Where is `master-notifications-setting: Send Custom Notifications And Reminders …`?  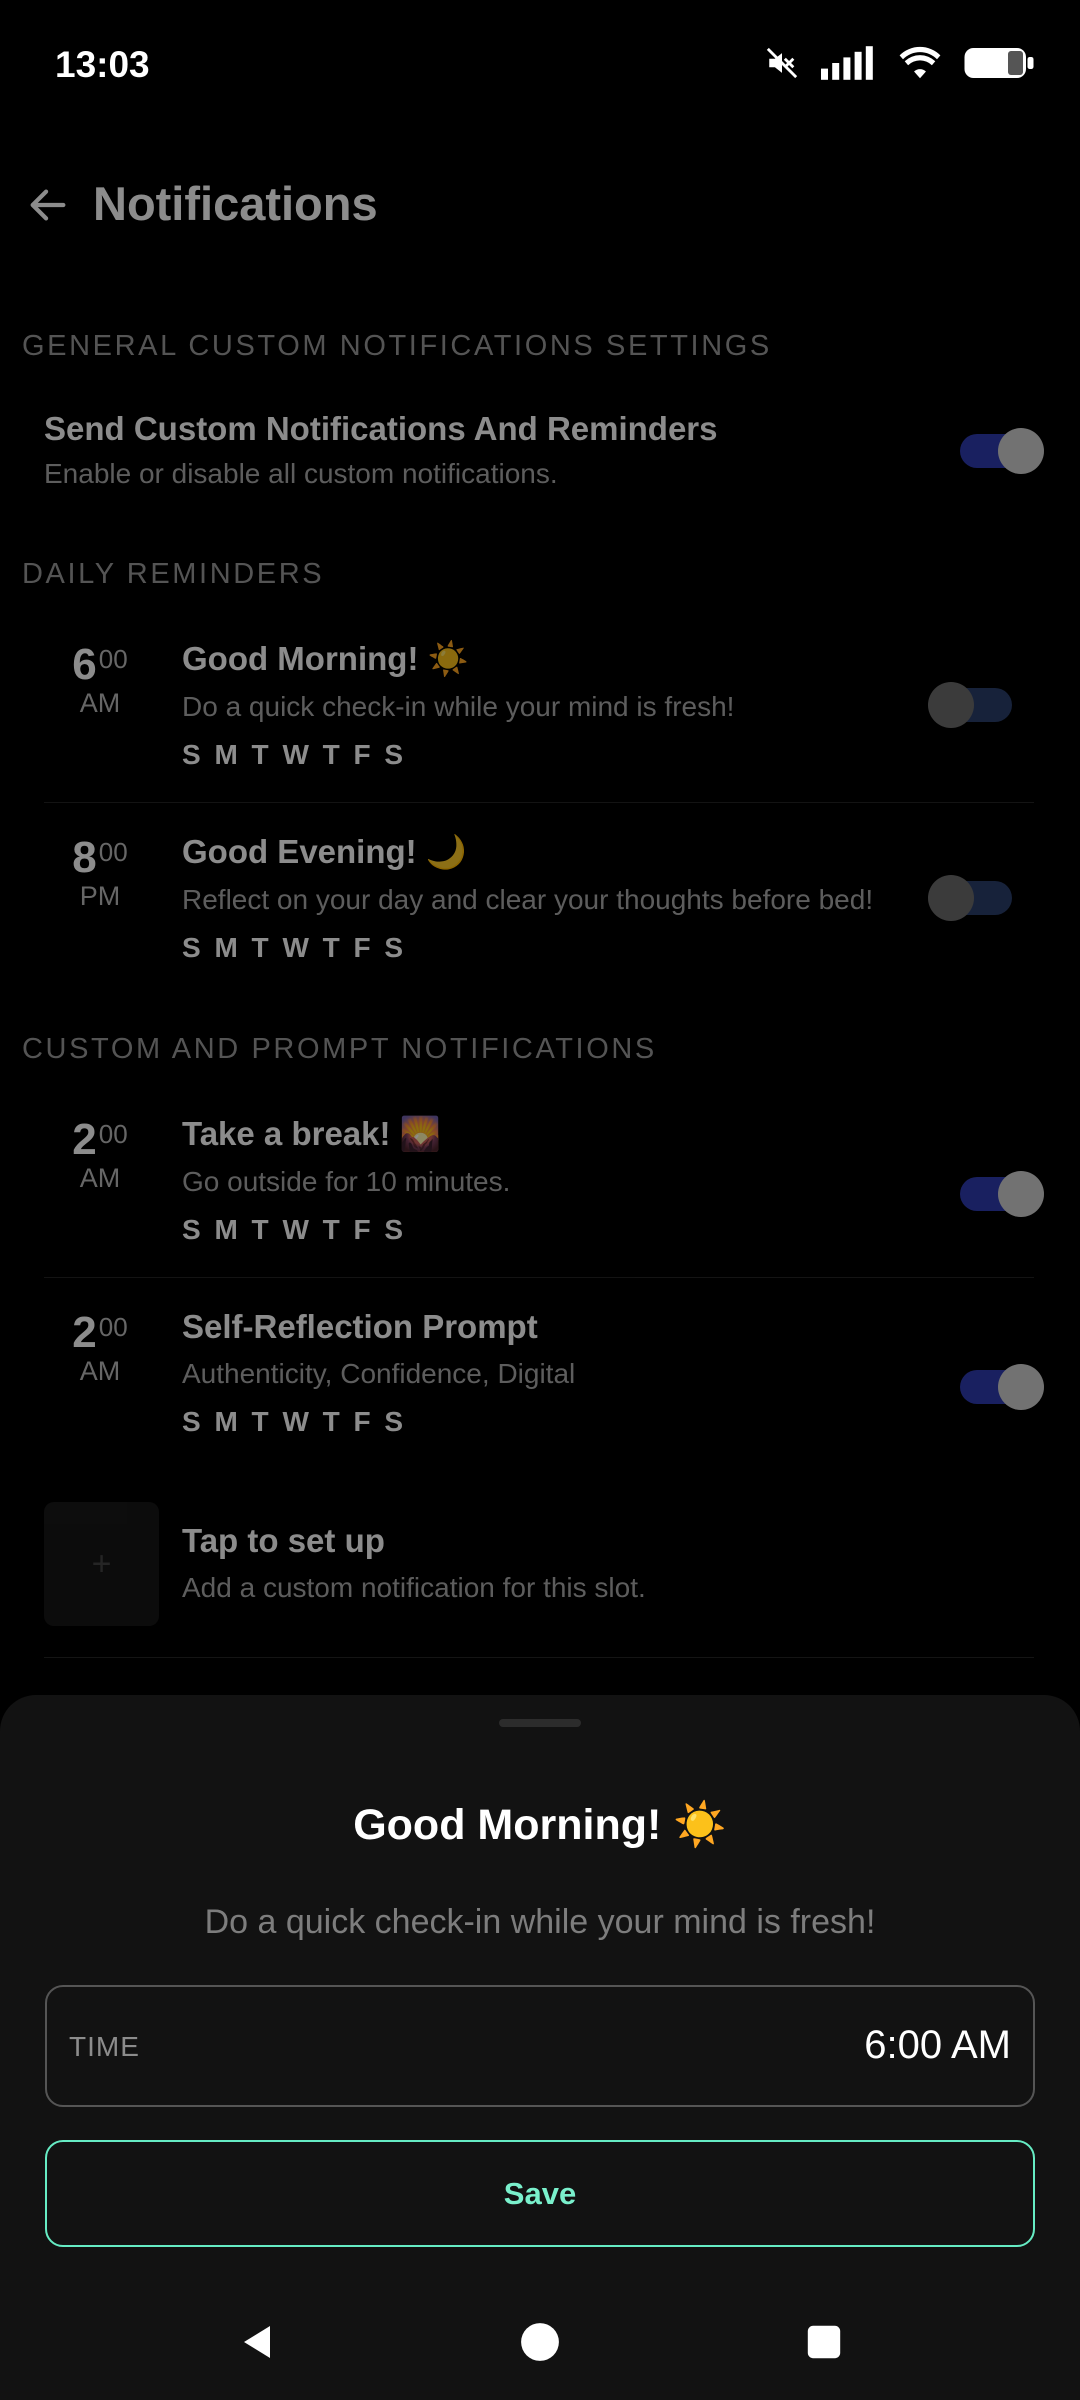 master-notifications-setting: Send Custom Notifications And Reminders … is located at coordinates (544, 450).